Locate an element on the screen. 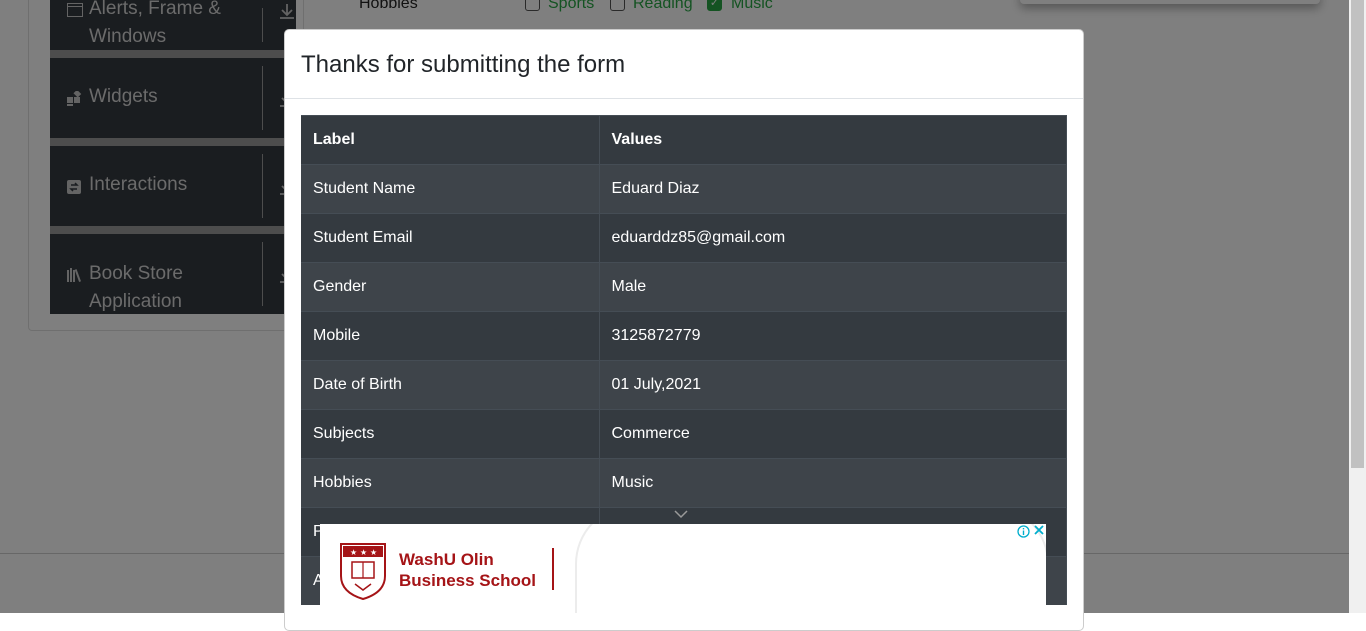  table-row: Mobile 3125872779 is located at coordinates (684, 336).